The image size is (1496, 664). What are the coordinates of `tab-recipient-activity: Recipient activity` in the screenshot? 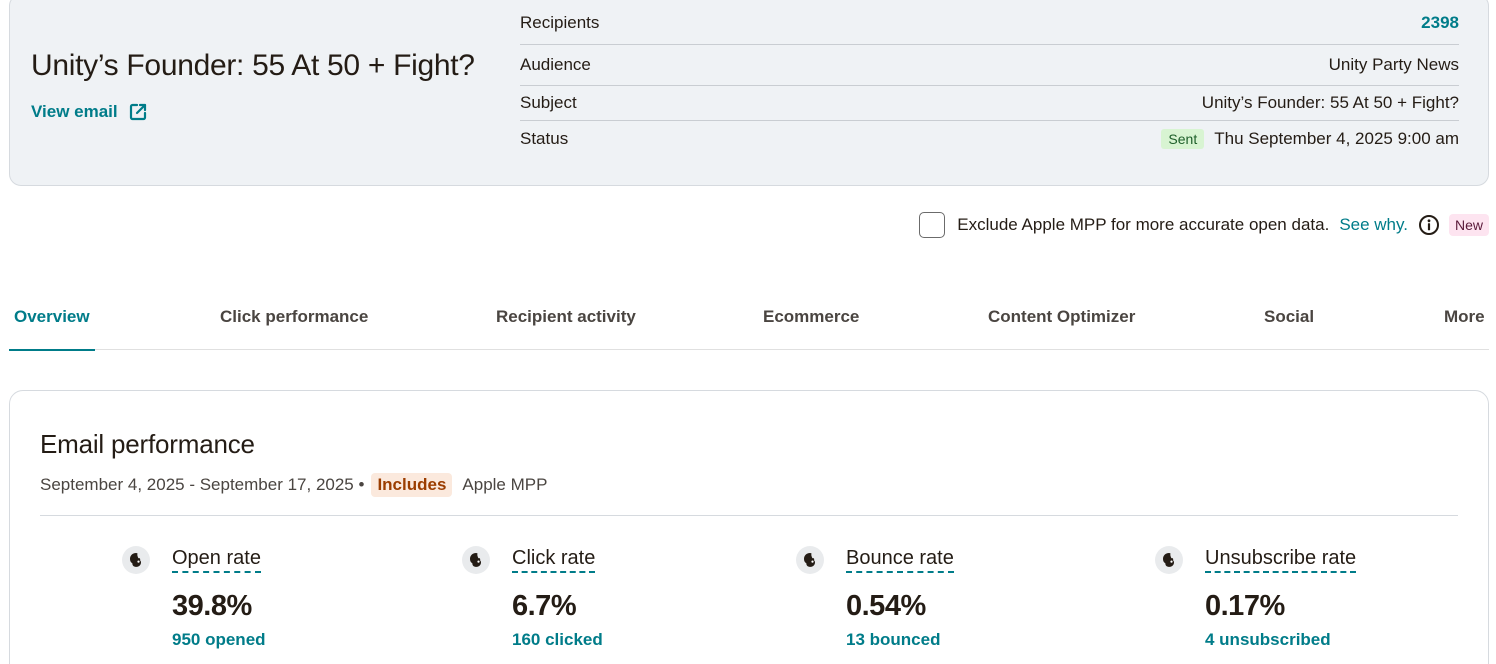 It's located at (566, 323).